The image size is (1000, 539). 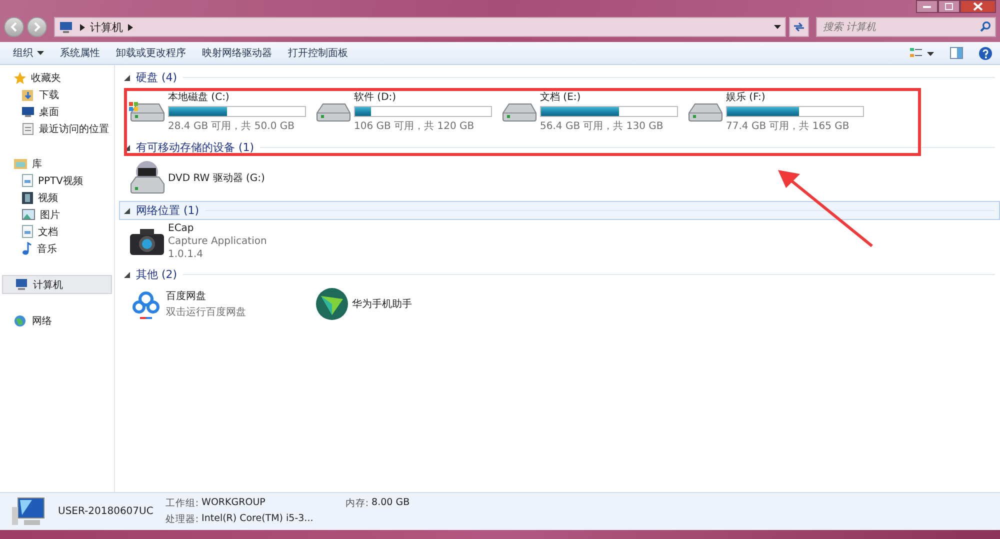 What do you see at coordinates (788, 126) in the screenshot?
I see `drive-capacity: 77.4 GB 可用，共 165 GB` at bounding box center [788, 126].